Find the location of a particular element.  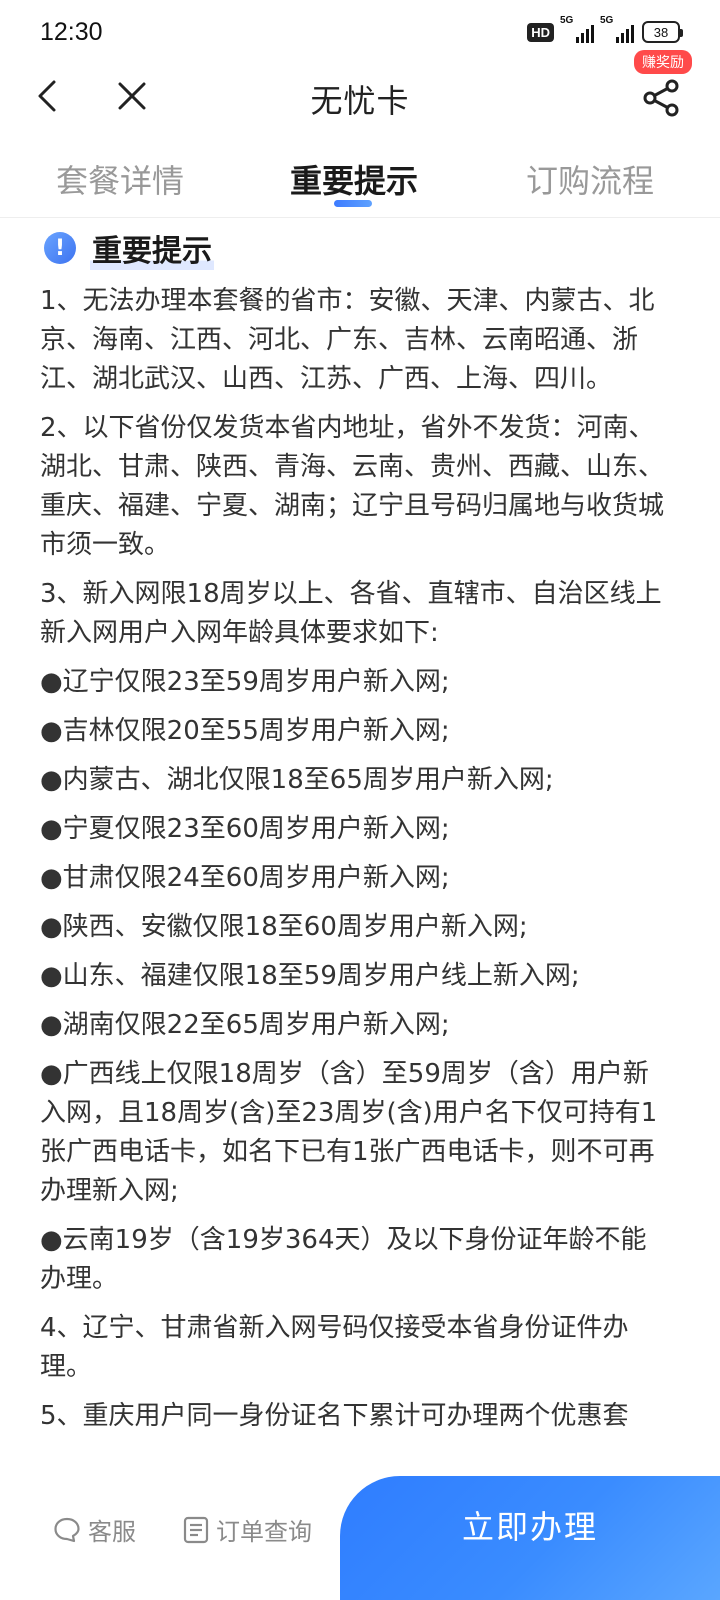

tab-important-notice: 重要提示 is located at coordinates (354, 179).